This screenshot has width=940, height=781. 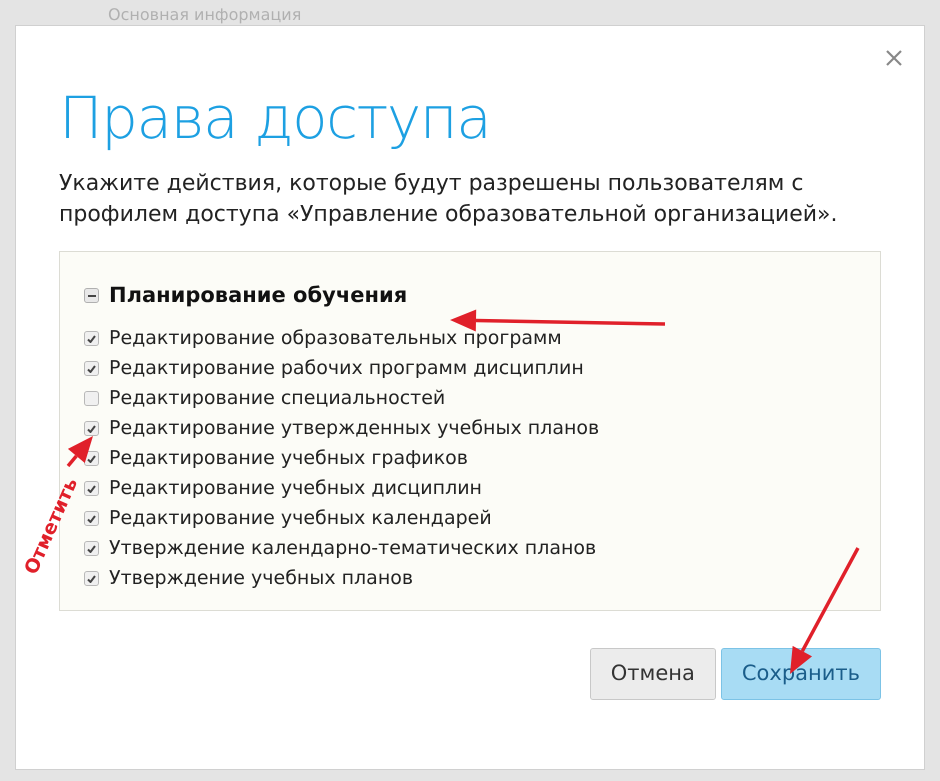 I want to click on permission-label: Редактирование учебных календарей, so click(x=300, y=519).